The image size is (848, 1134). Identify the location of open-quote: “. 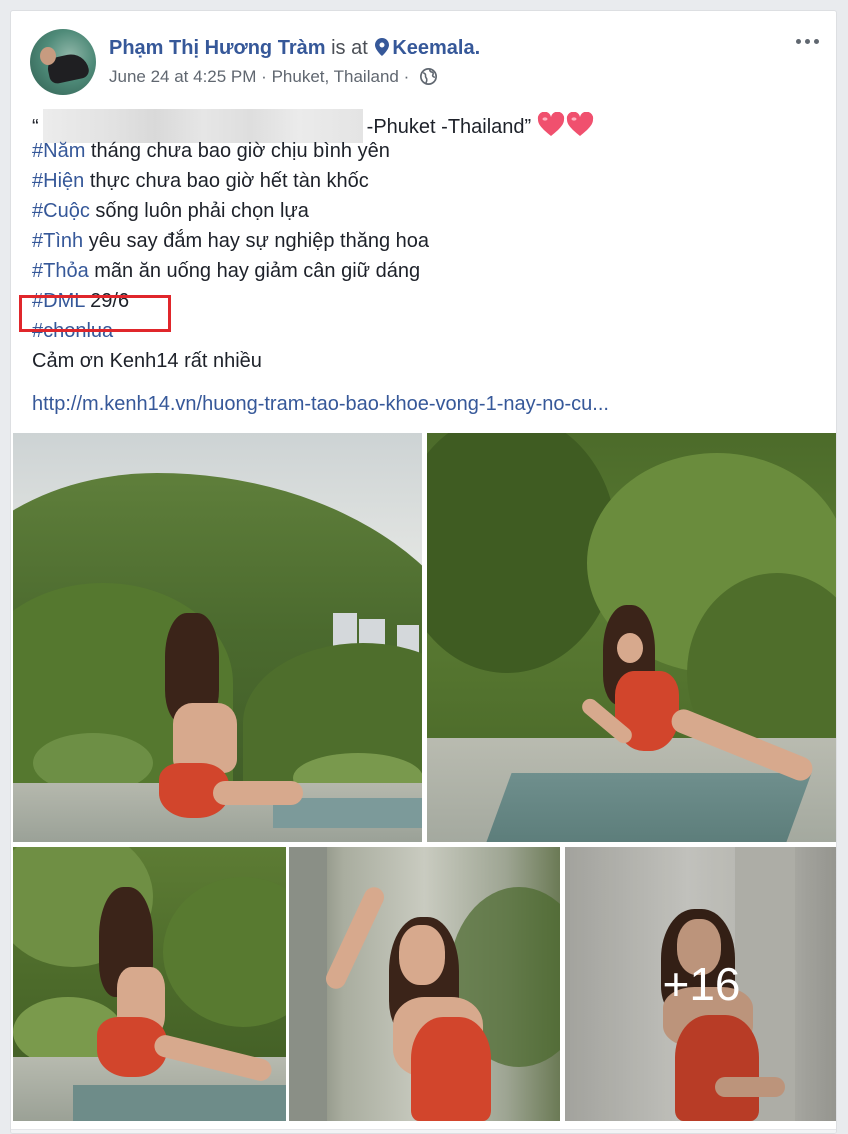
(35, 127).